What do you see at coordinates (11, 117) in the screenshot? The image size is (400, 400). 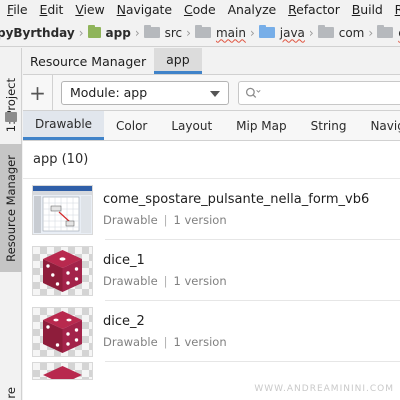 I see `project-folder-icon` at bounding box center [11, 117].